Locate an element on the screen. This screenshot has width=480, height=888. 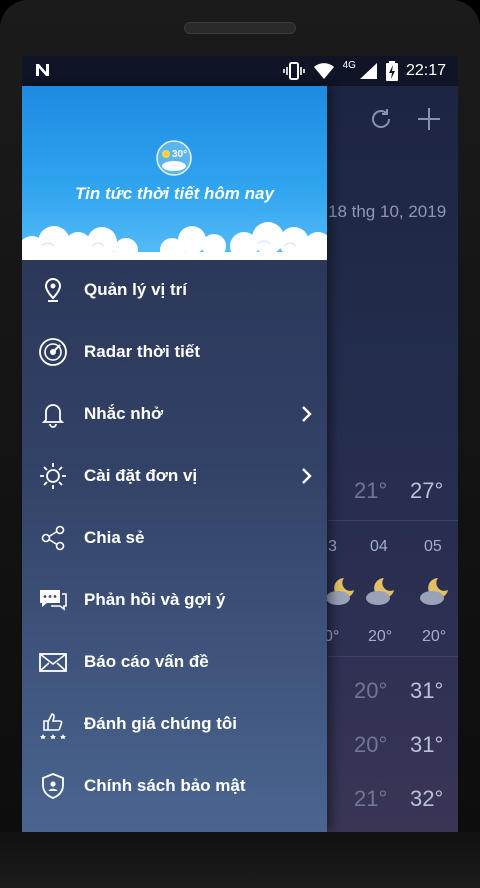
signal-icon is located at coordinates (368, 71).